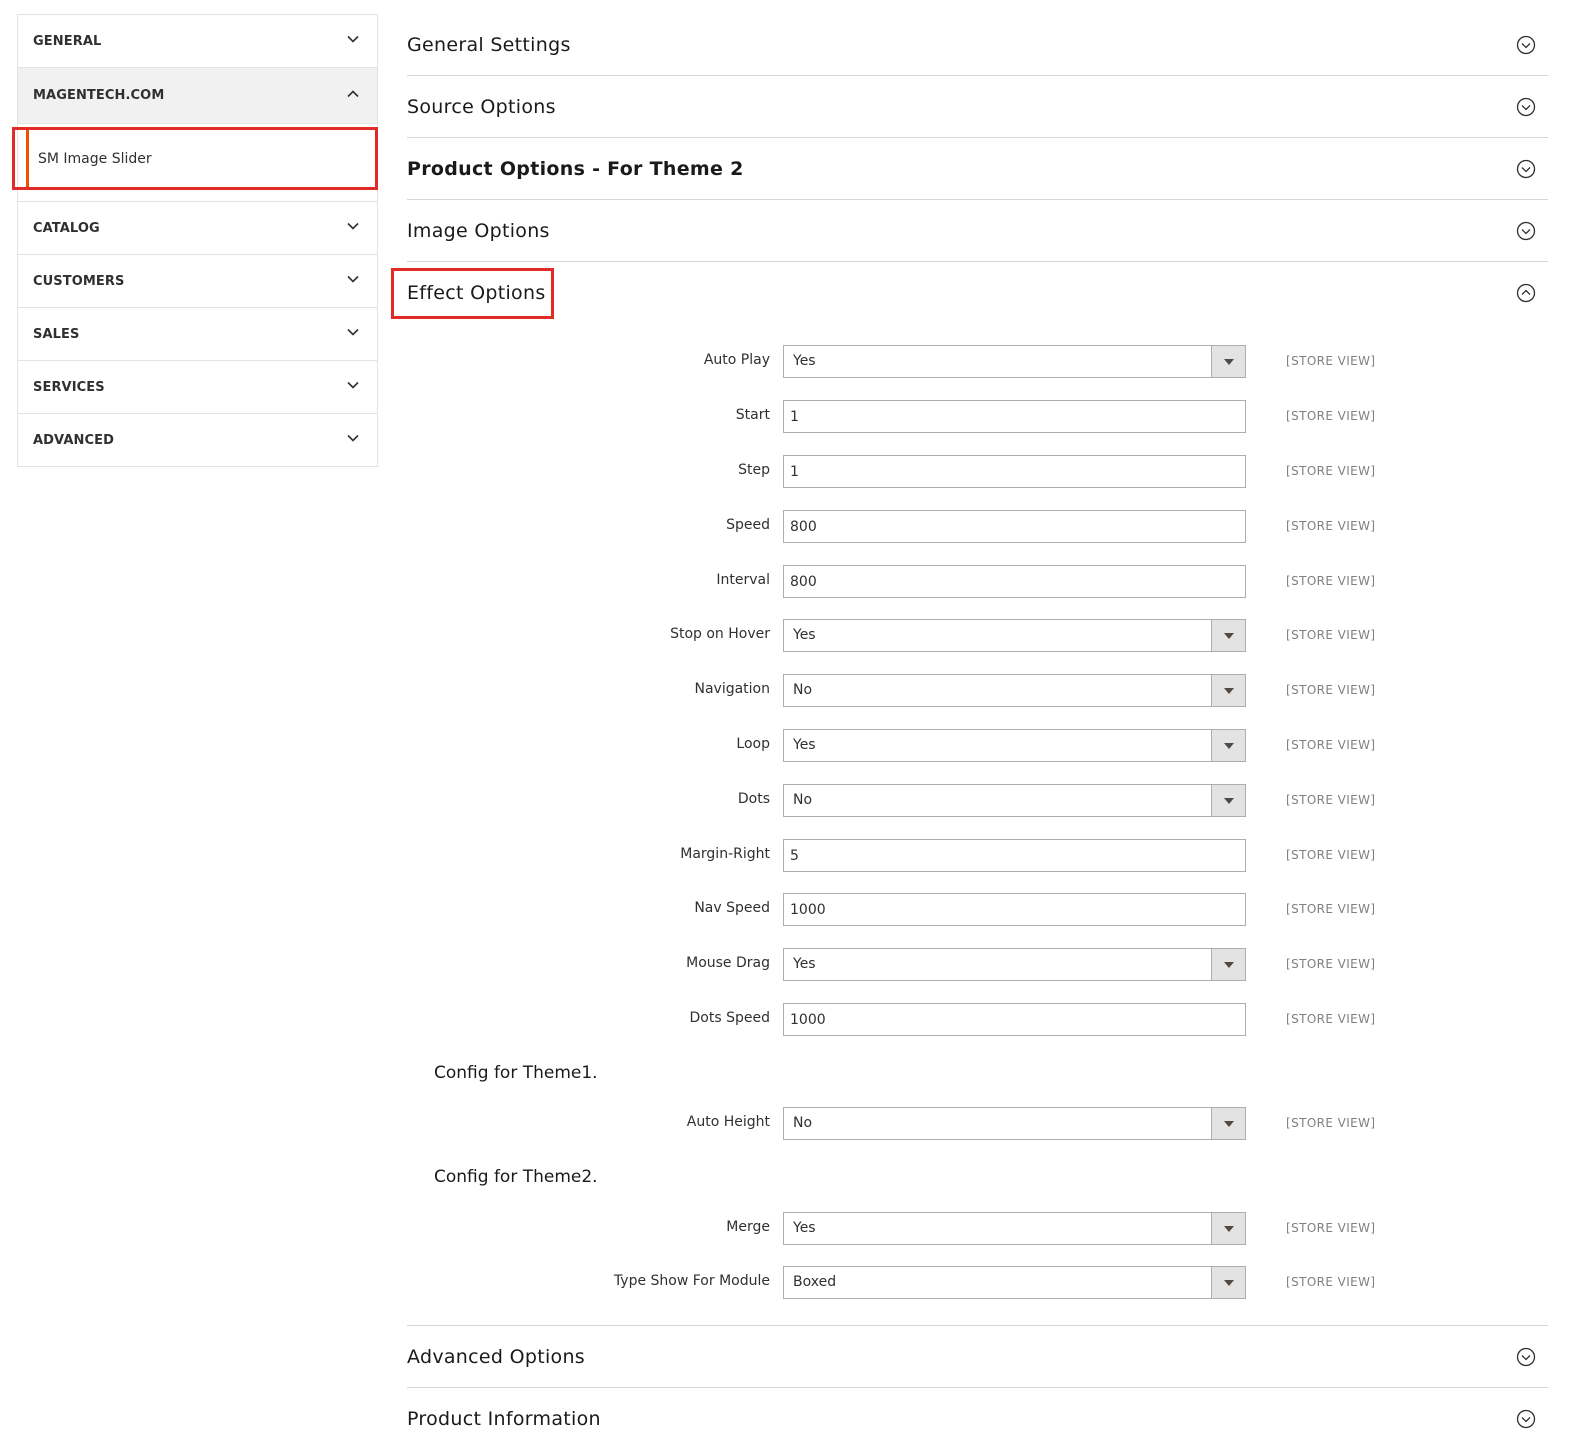 This screenshot has height=1453, width=1575. What do you see at coordinates (476, 293) in the screenshot?
I see `section-title: Effect Options` at bounding box center [476, 293].